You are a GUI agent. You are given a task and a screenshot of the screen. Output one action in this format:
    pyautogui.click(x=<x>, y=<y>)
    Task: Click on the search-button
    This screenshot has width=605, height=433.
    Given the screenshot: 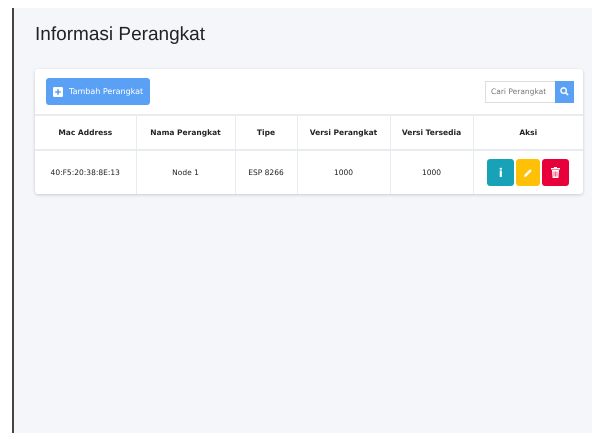 What is the action you would take?
    pyautogui.click(x=564, y=91)
    